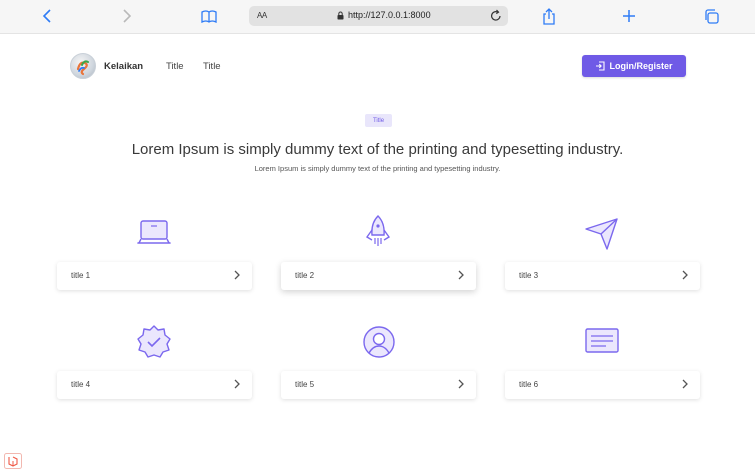 The image size is (755, 474). Describe the element at coordinates (13, 461) in the screenshot. I see `debug-toolbar-icon` at that location.